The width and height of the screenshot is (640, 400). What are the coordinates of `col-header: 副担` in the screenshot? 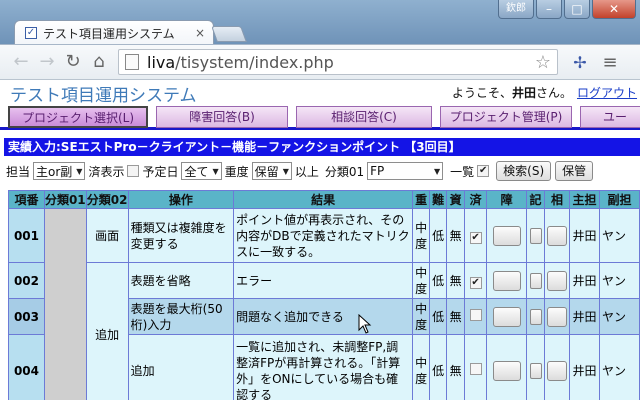 It's located at (619, 199).